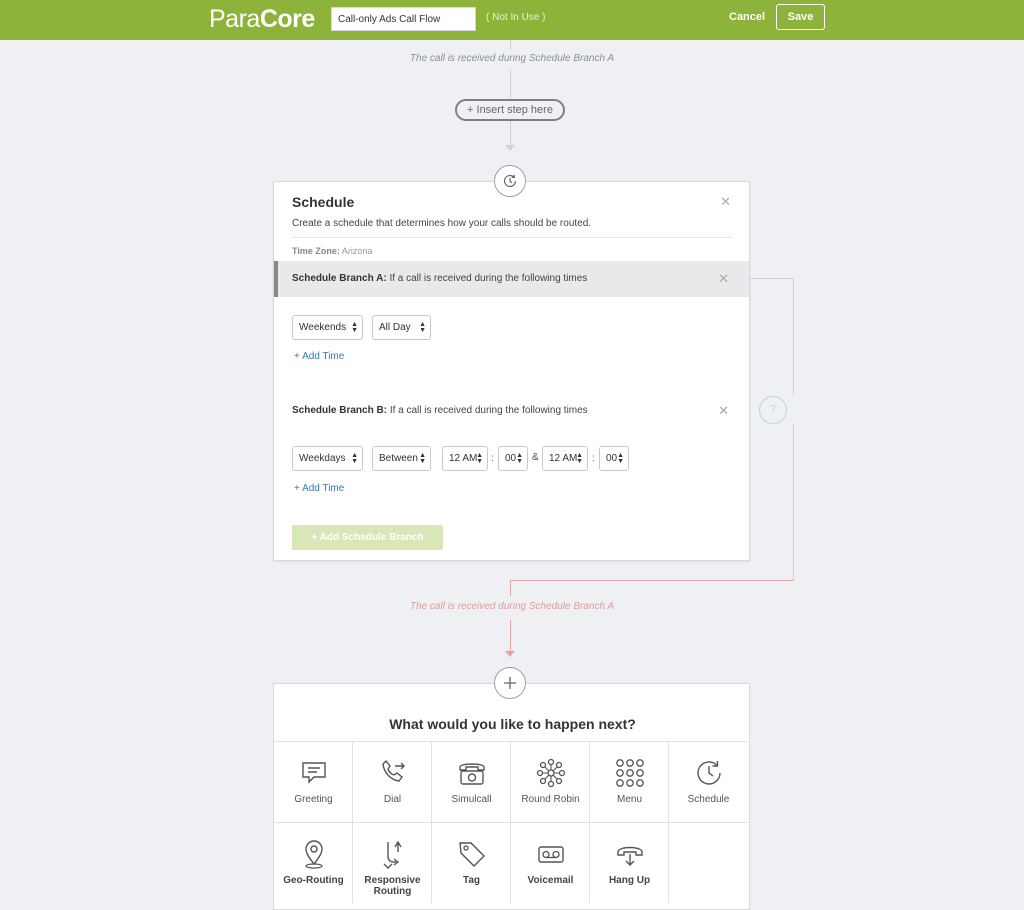 This screenshot has width=1024, height=910. I want to click on step-option-hang-up: Hang Up, so click(629, 862).